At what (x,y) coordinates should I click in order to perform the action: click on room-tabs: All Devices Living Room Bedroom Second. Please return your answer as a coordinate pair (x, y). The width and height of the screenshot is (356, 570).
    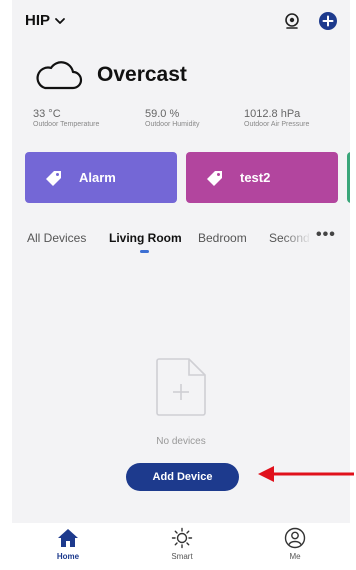
    Looking at the image, I should click on (168, 238).